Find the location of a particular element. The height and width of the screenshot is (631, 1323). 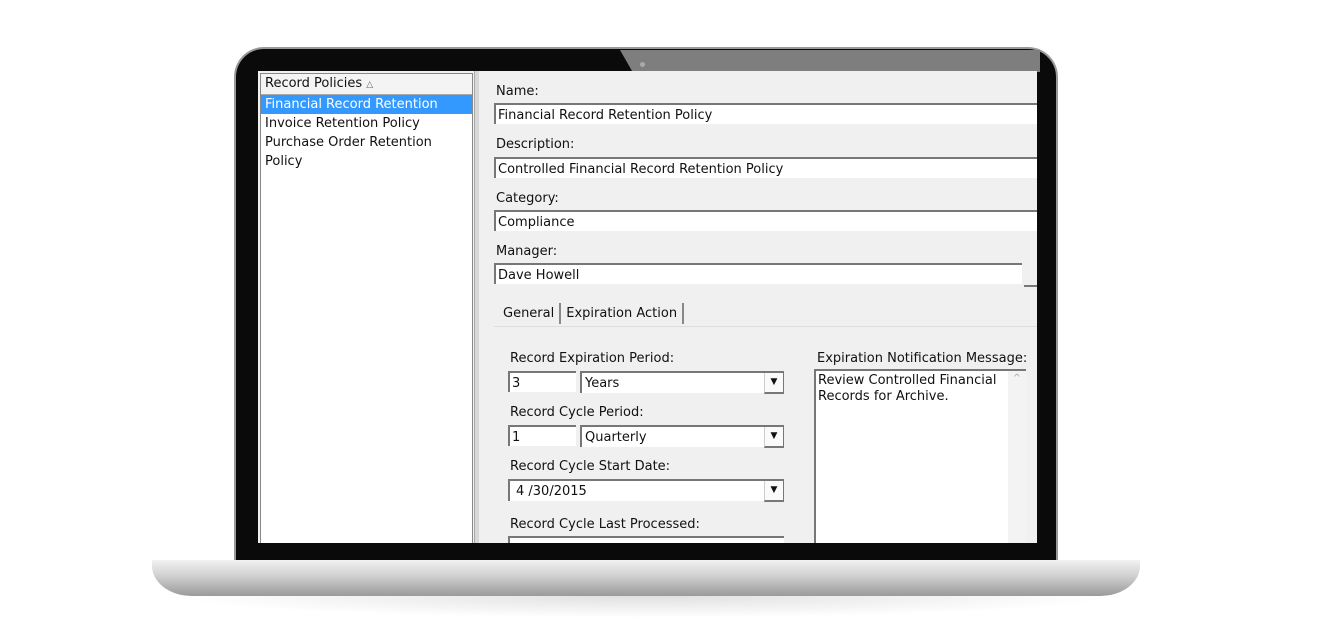

cycle-period-input: 1 is located at coordinates (542, 435).